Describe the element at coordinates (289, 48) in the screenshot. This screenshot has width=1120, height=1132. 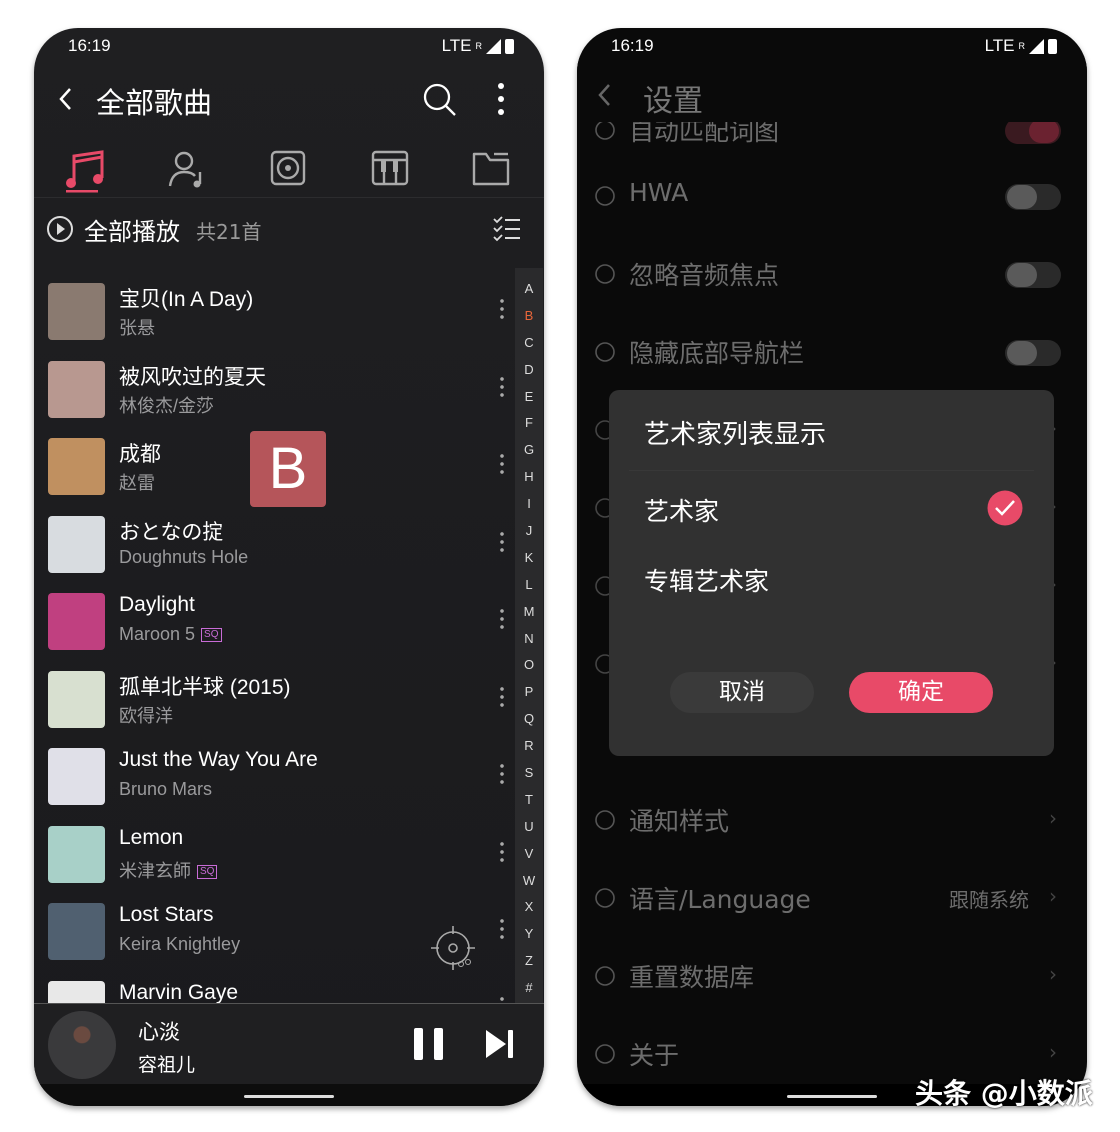
I see `status-bar: 16:19 LTE R` at that location.